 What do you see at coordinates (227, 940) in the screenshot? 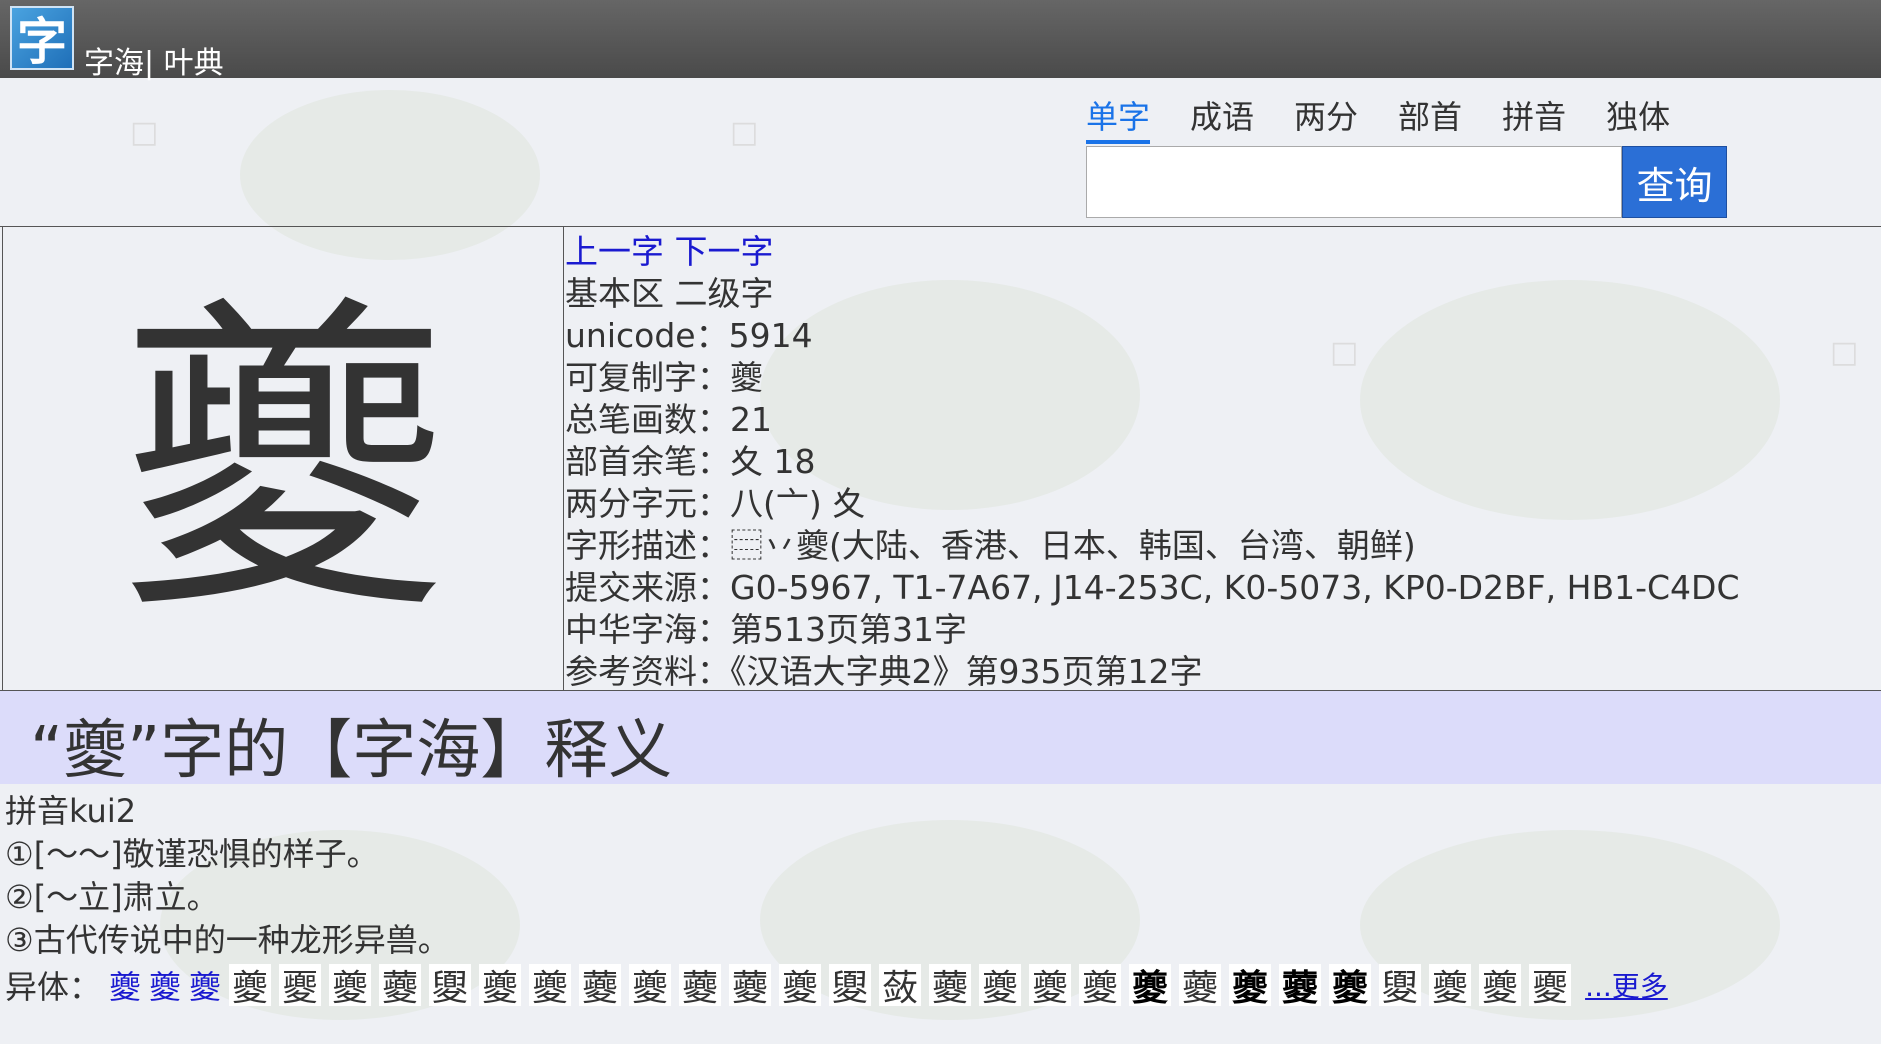
I see `definition-sense-3: ③古代传说中的一种龙形异兽。` at bounding box center [227, 940].